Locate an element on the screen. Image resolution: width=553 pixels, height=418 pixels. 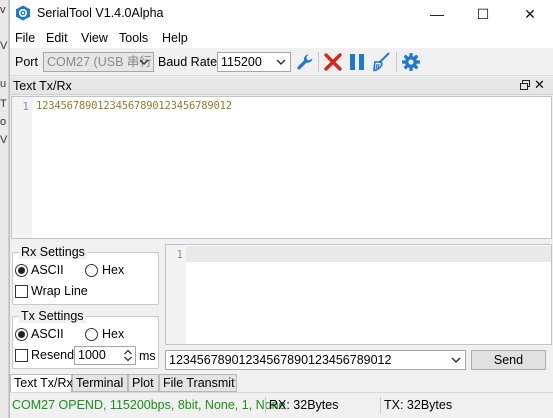
dock-title-label: Text Tx/Rx is located at coordinates (42, 86).